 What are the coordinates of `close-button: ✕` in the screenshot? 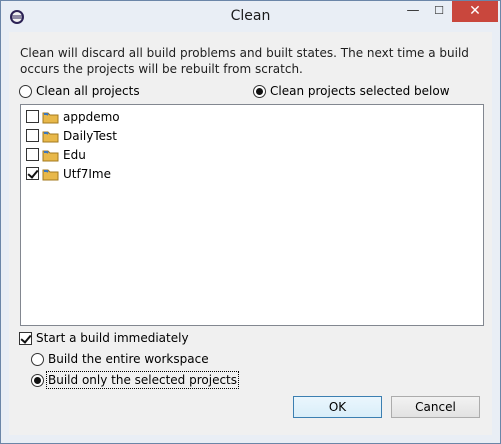 It's located at (475, 11).